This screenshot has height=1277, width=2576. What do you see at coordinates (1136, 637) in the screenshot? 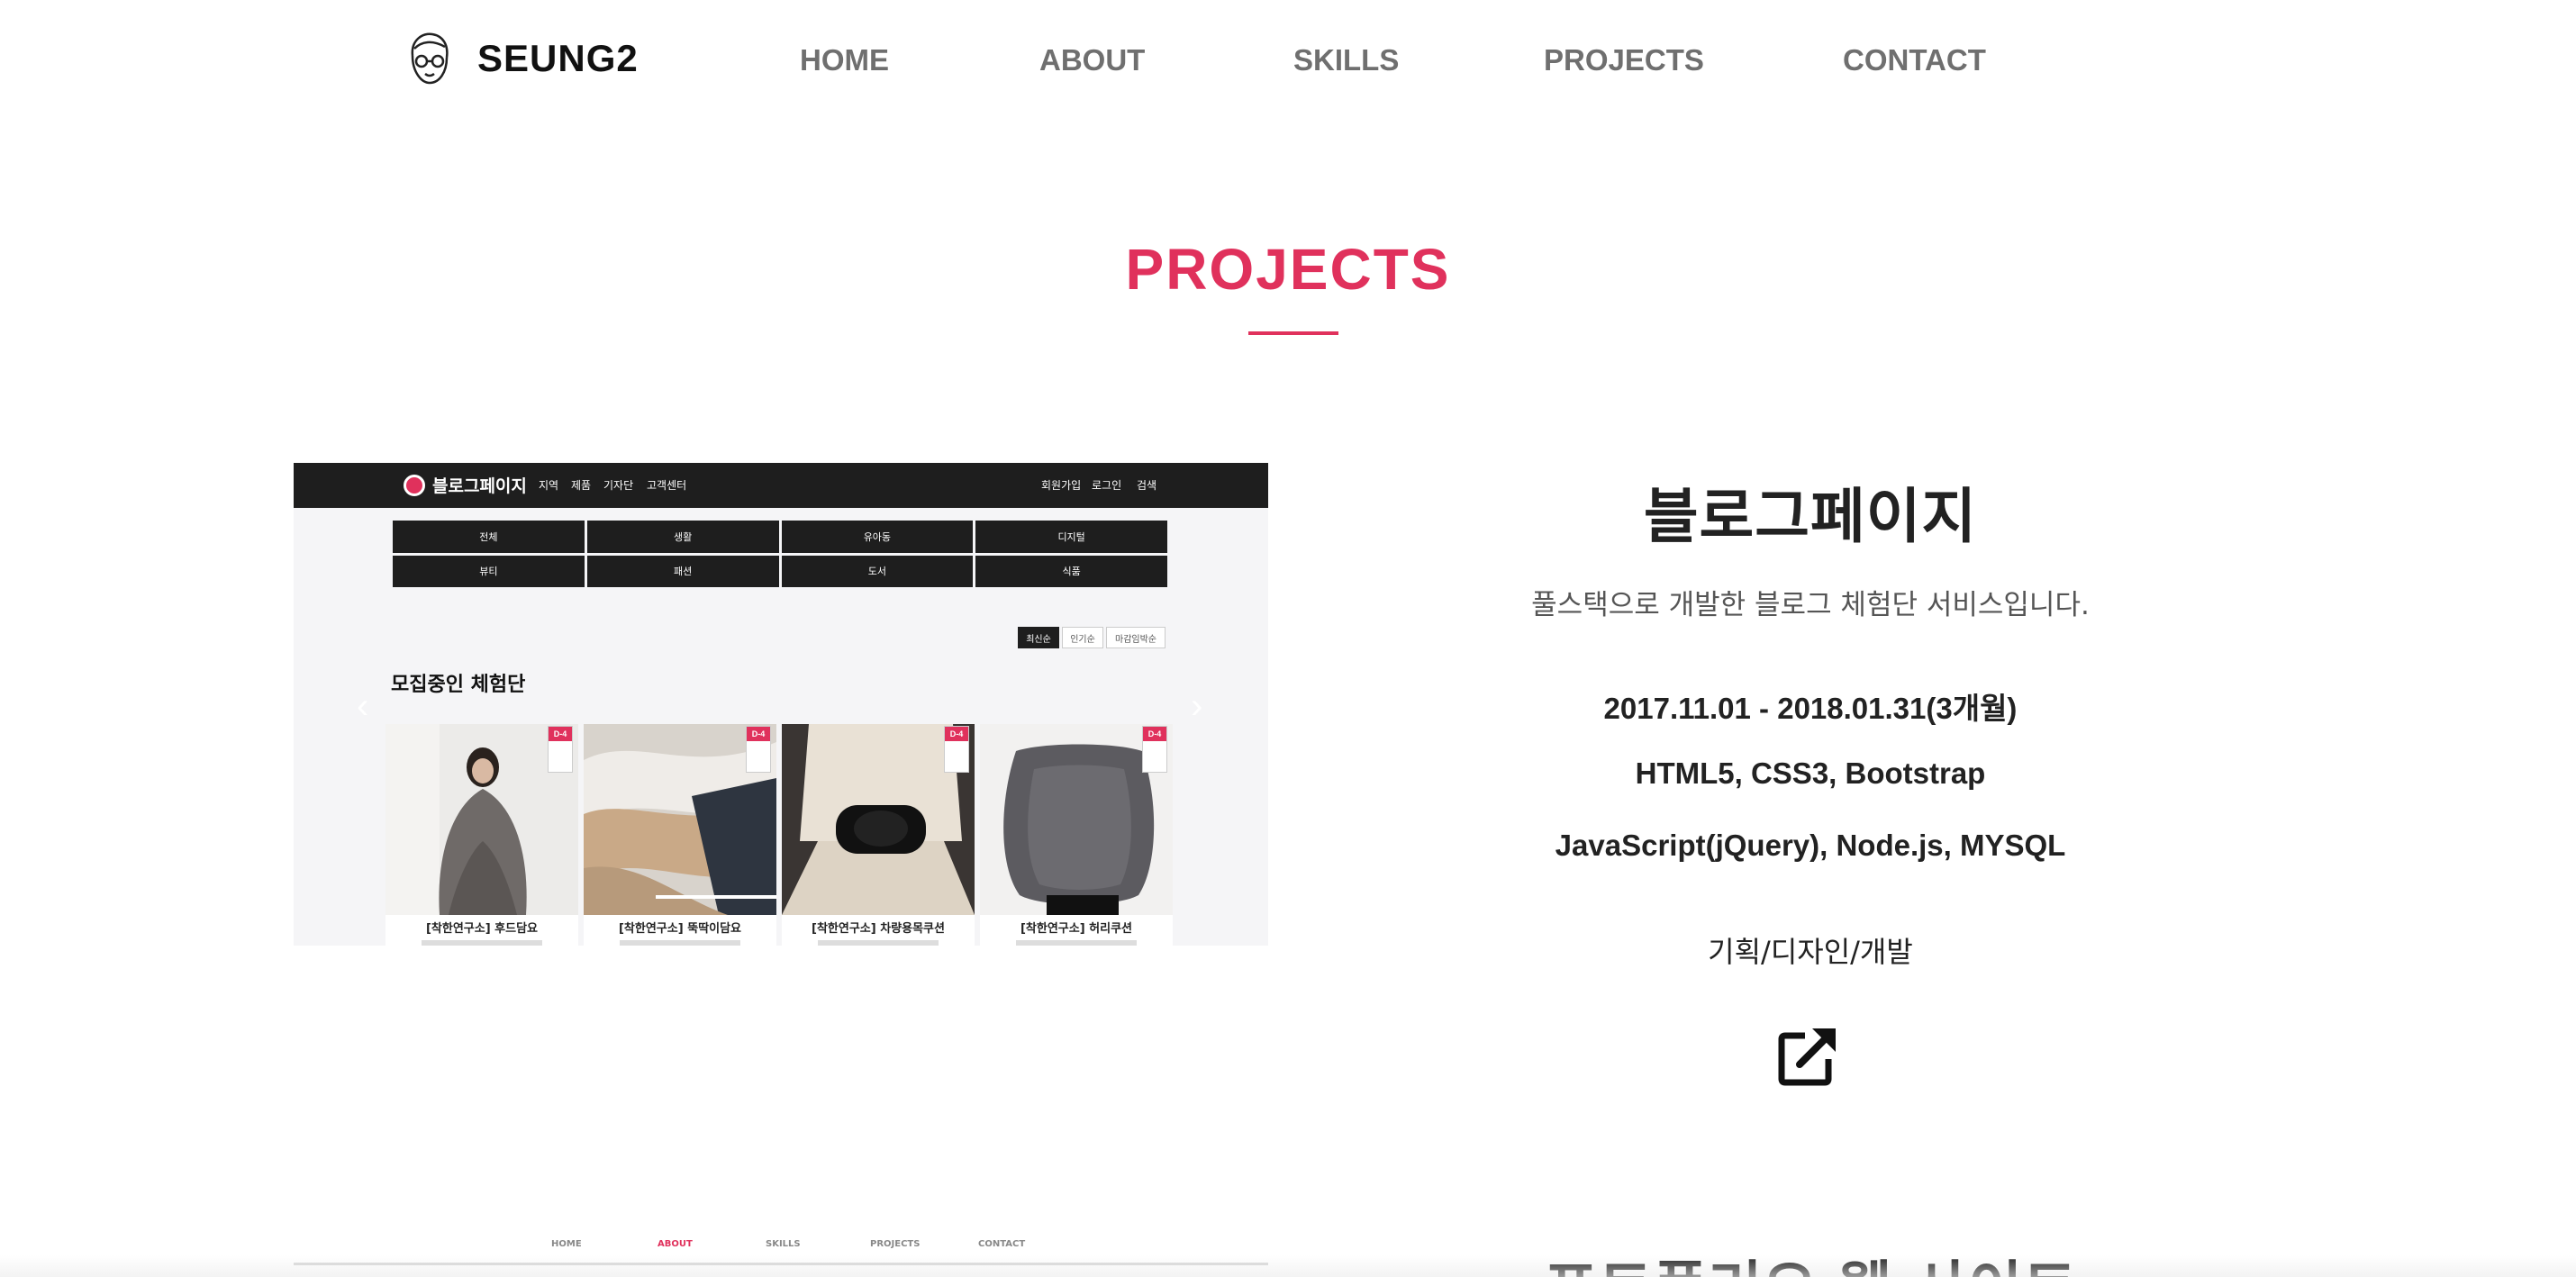
I see `screenshot-sort-option: 마감임박순` at bounding box center [1136, 637].